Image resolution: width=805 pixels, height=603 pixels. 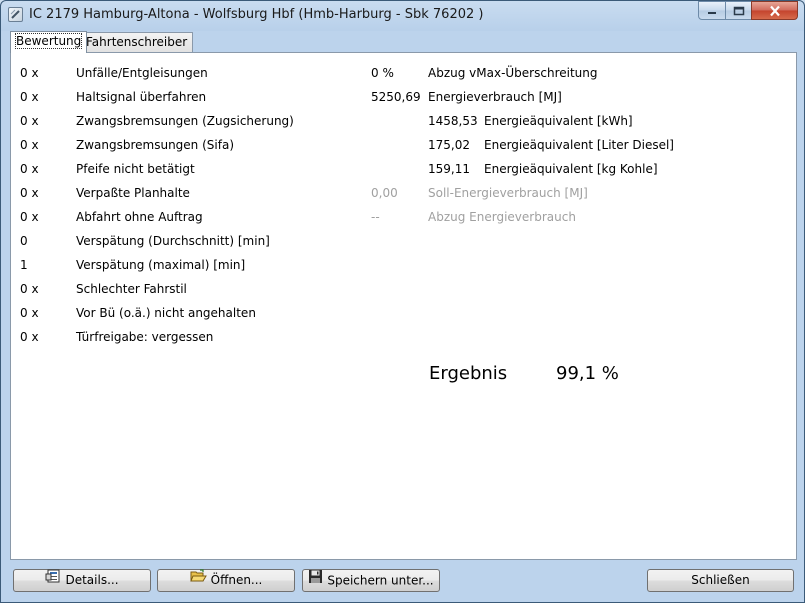 What do you see at coordinates (133, 193) in the screenshot?
I see `missed-stops-label: Verpaßte Planhalte` at bounding box center [133, 193].